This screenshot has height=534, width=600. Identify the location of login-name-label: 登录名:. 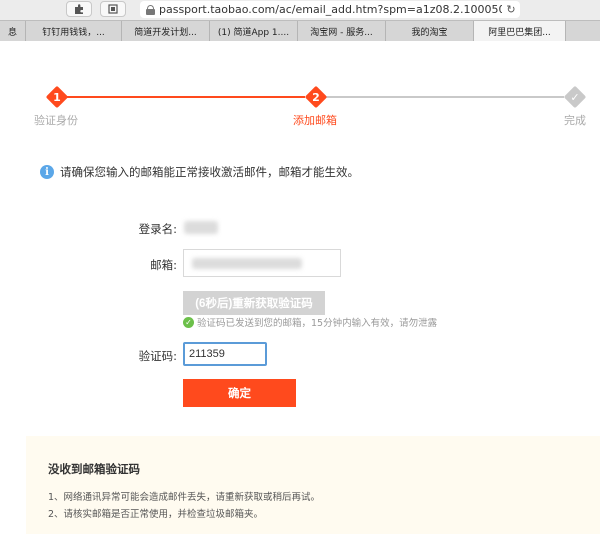
(157, 229).